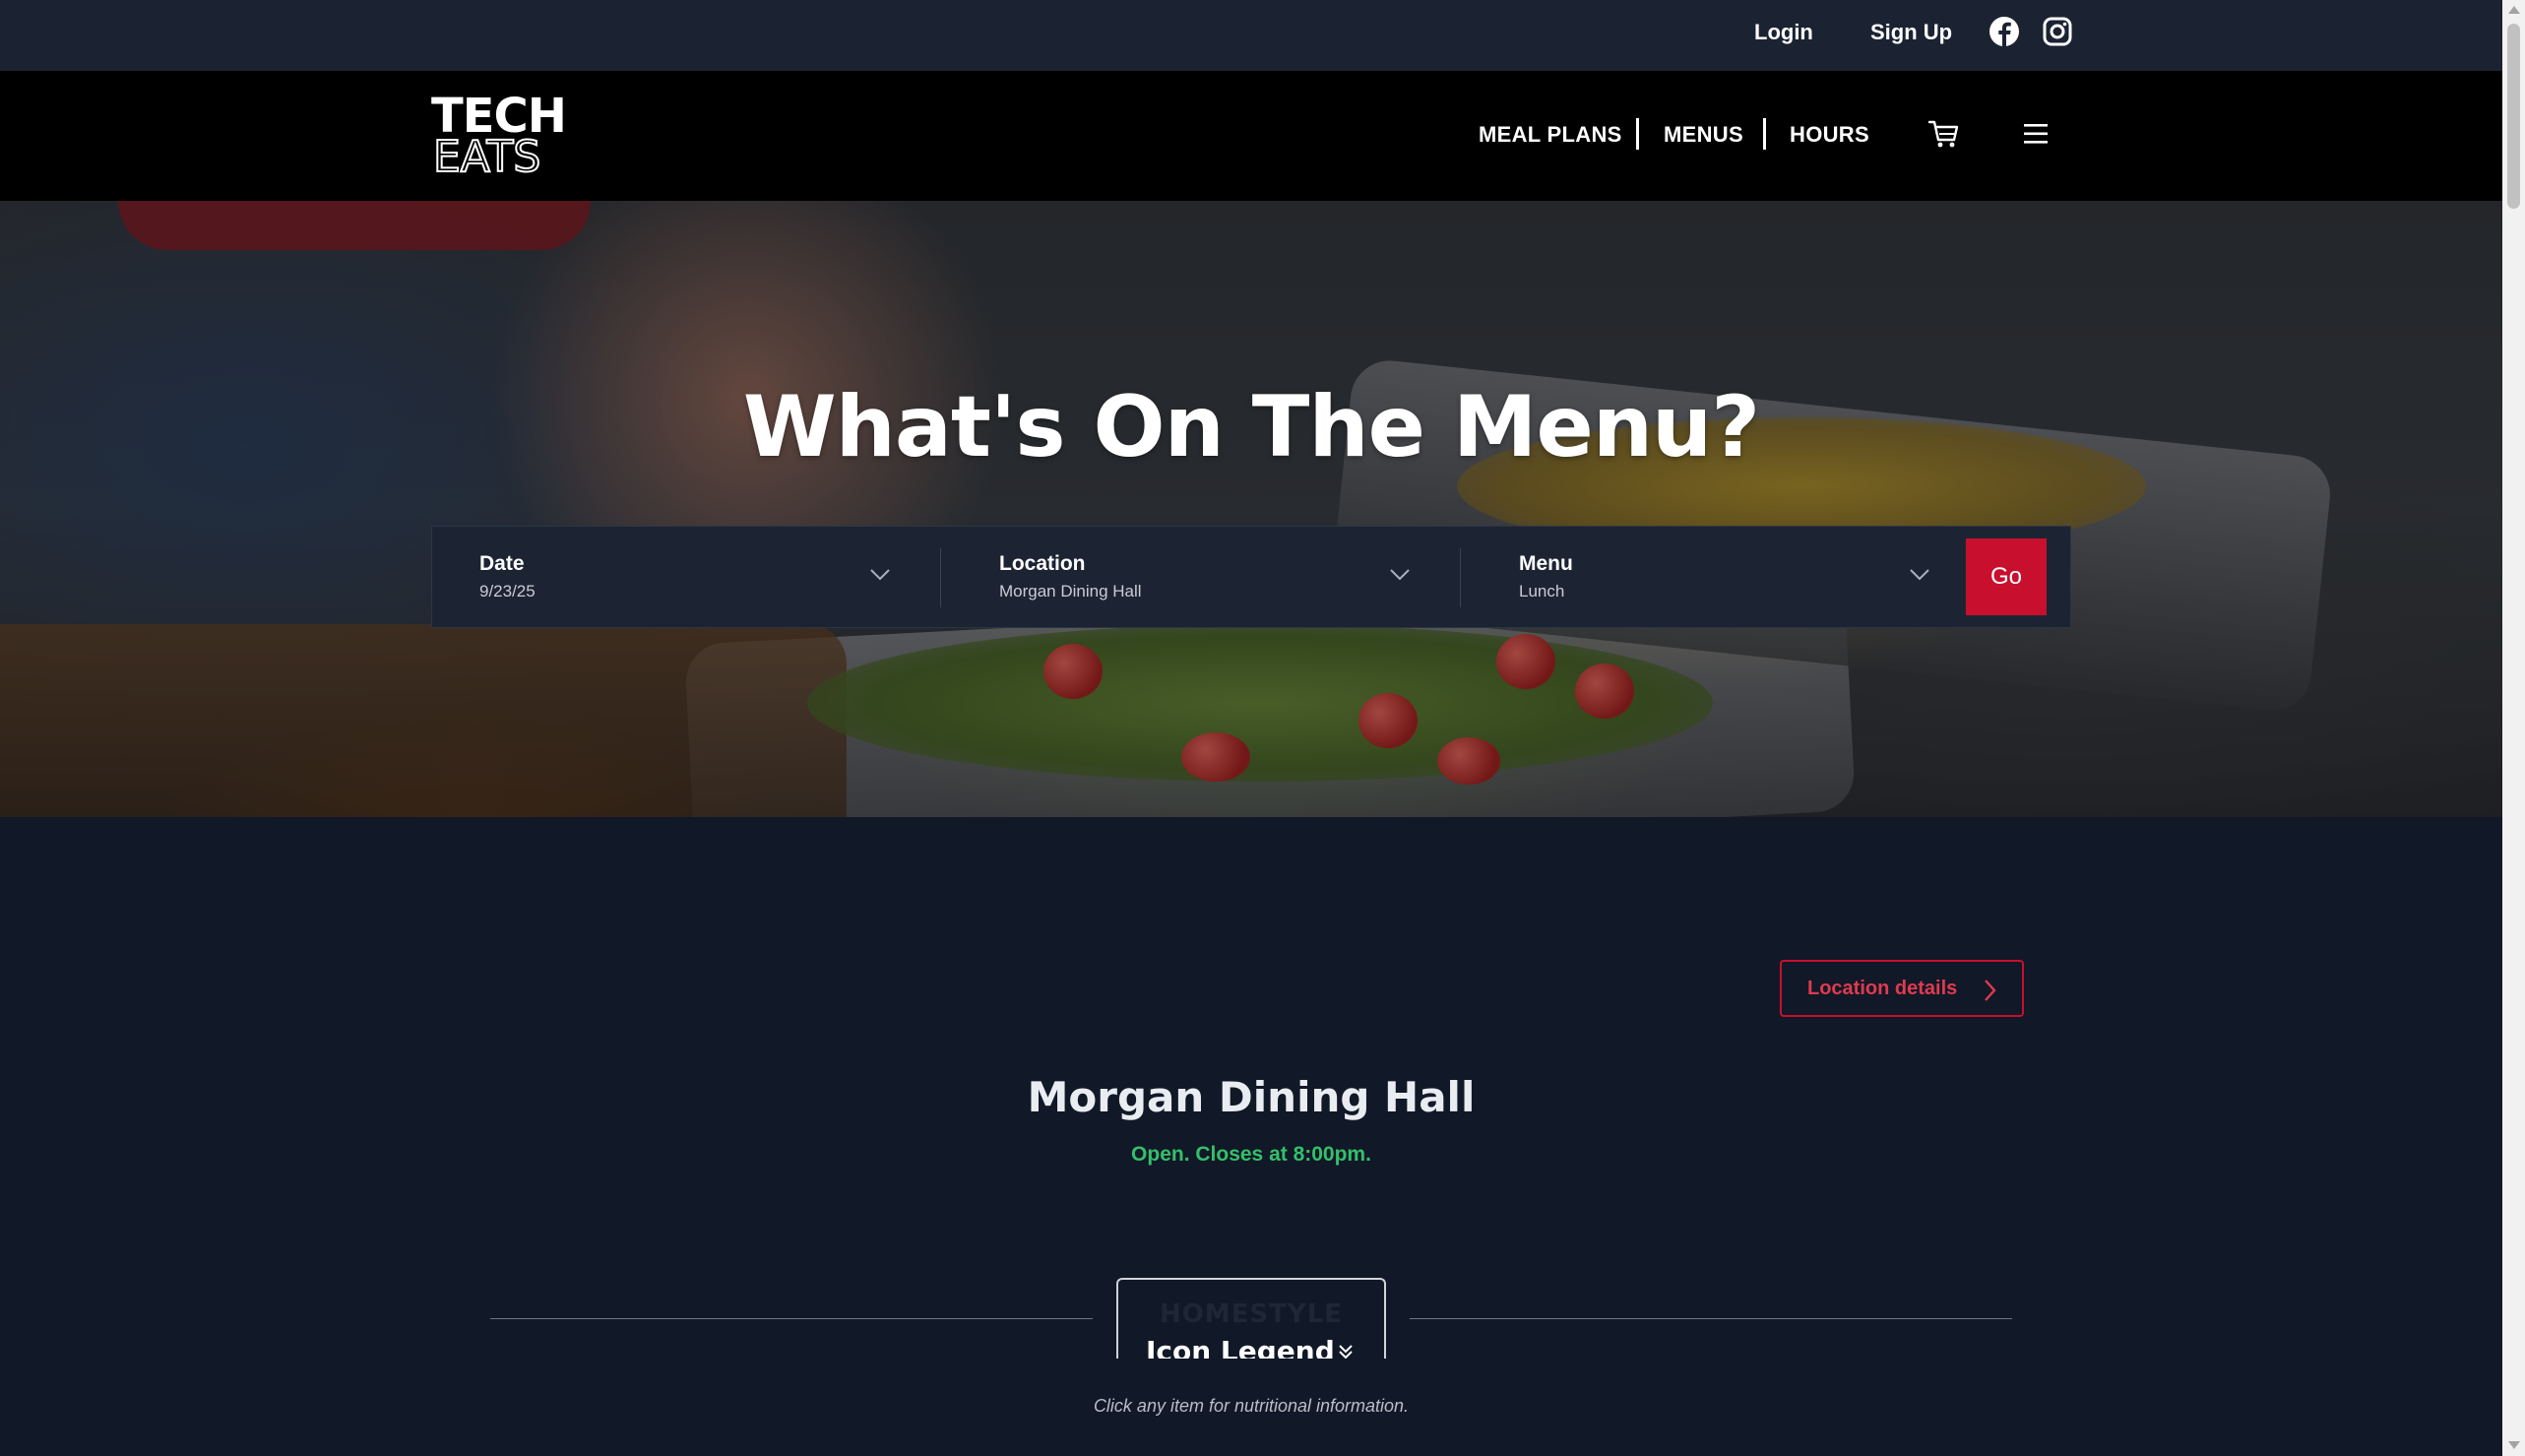 This screenshot has width=2525, height=1456. I want to click on location-select-value: Morgan Dining Hall, so click(1070, 591).